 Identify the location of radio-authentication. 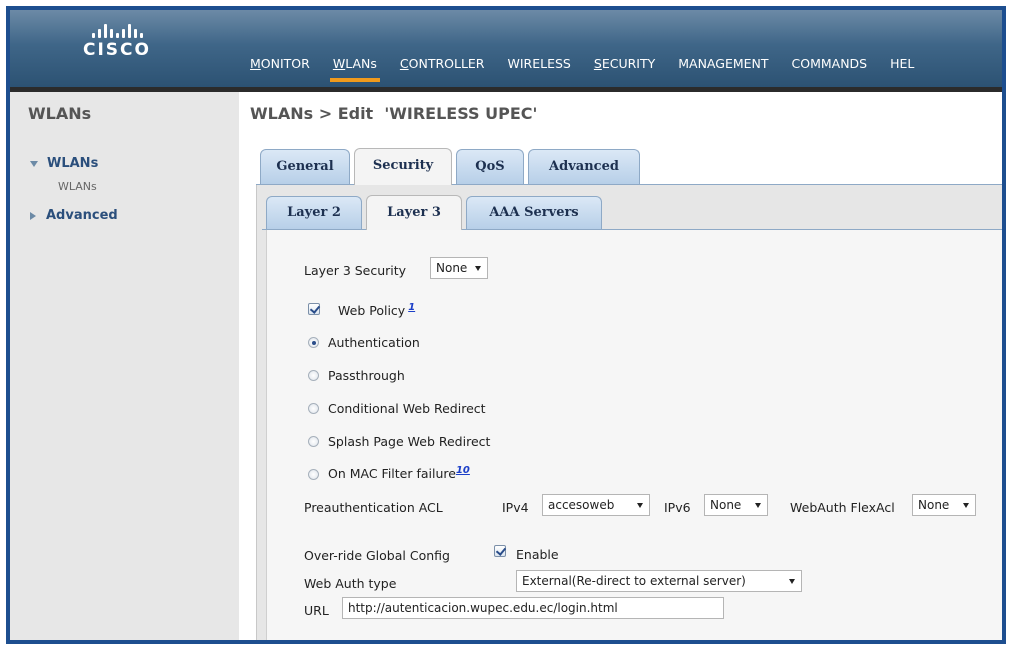
(313, 342).